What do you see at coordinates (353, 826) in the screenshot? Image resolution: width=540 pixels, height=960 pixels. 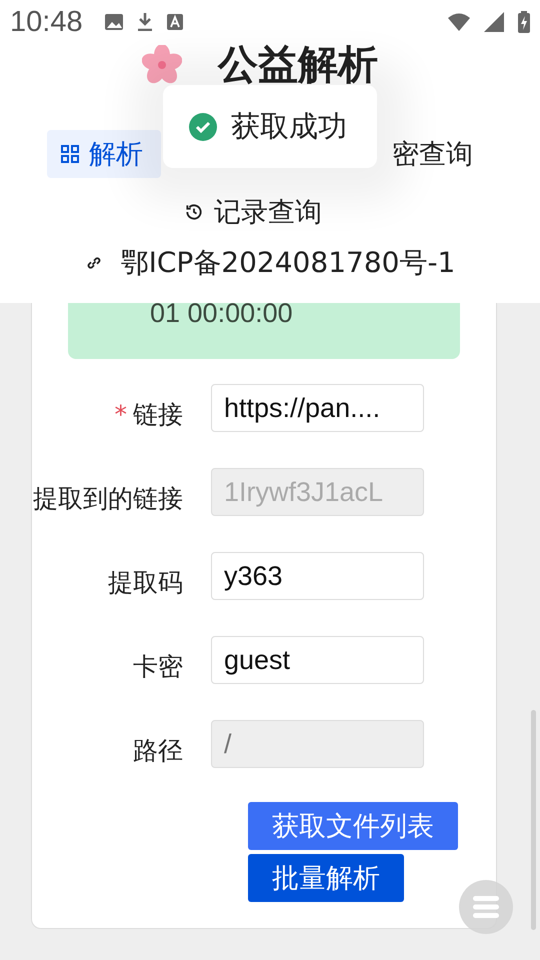 I see `action-button: 获取文件列表` at bounding box center [353, 826].